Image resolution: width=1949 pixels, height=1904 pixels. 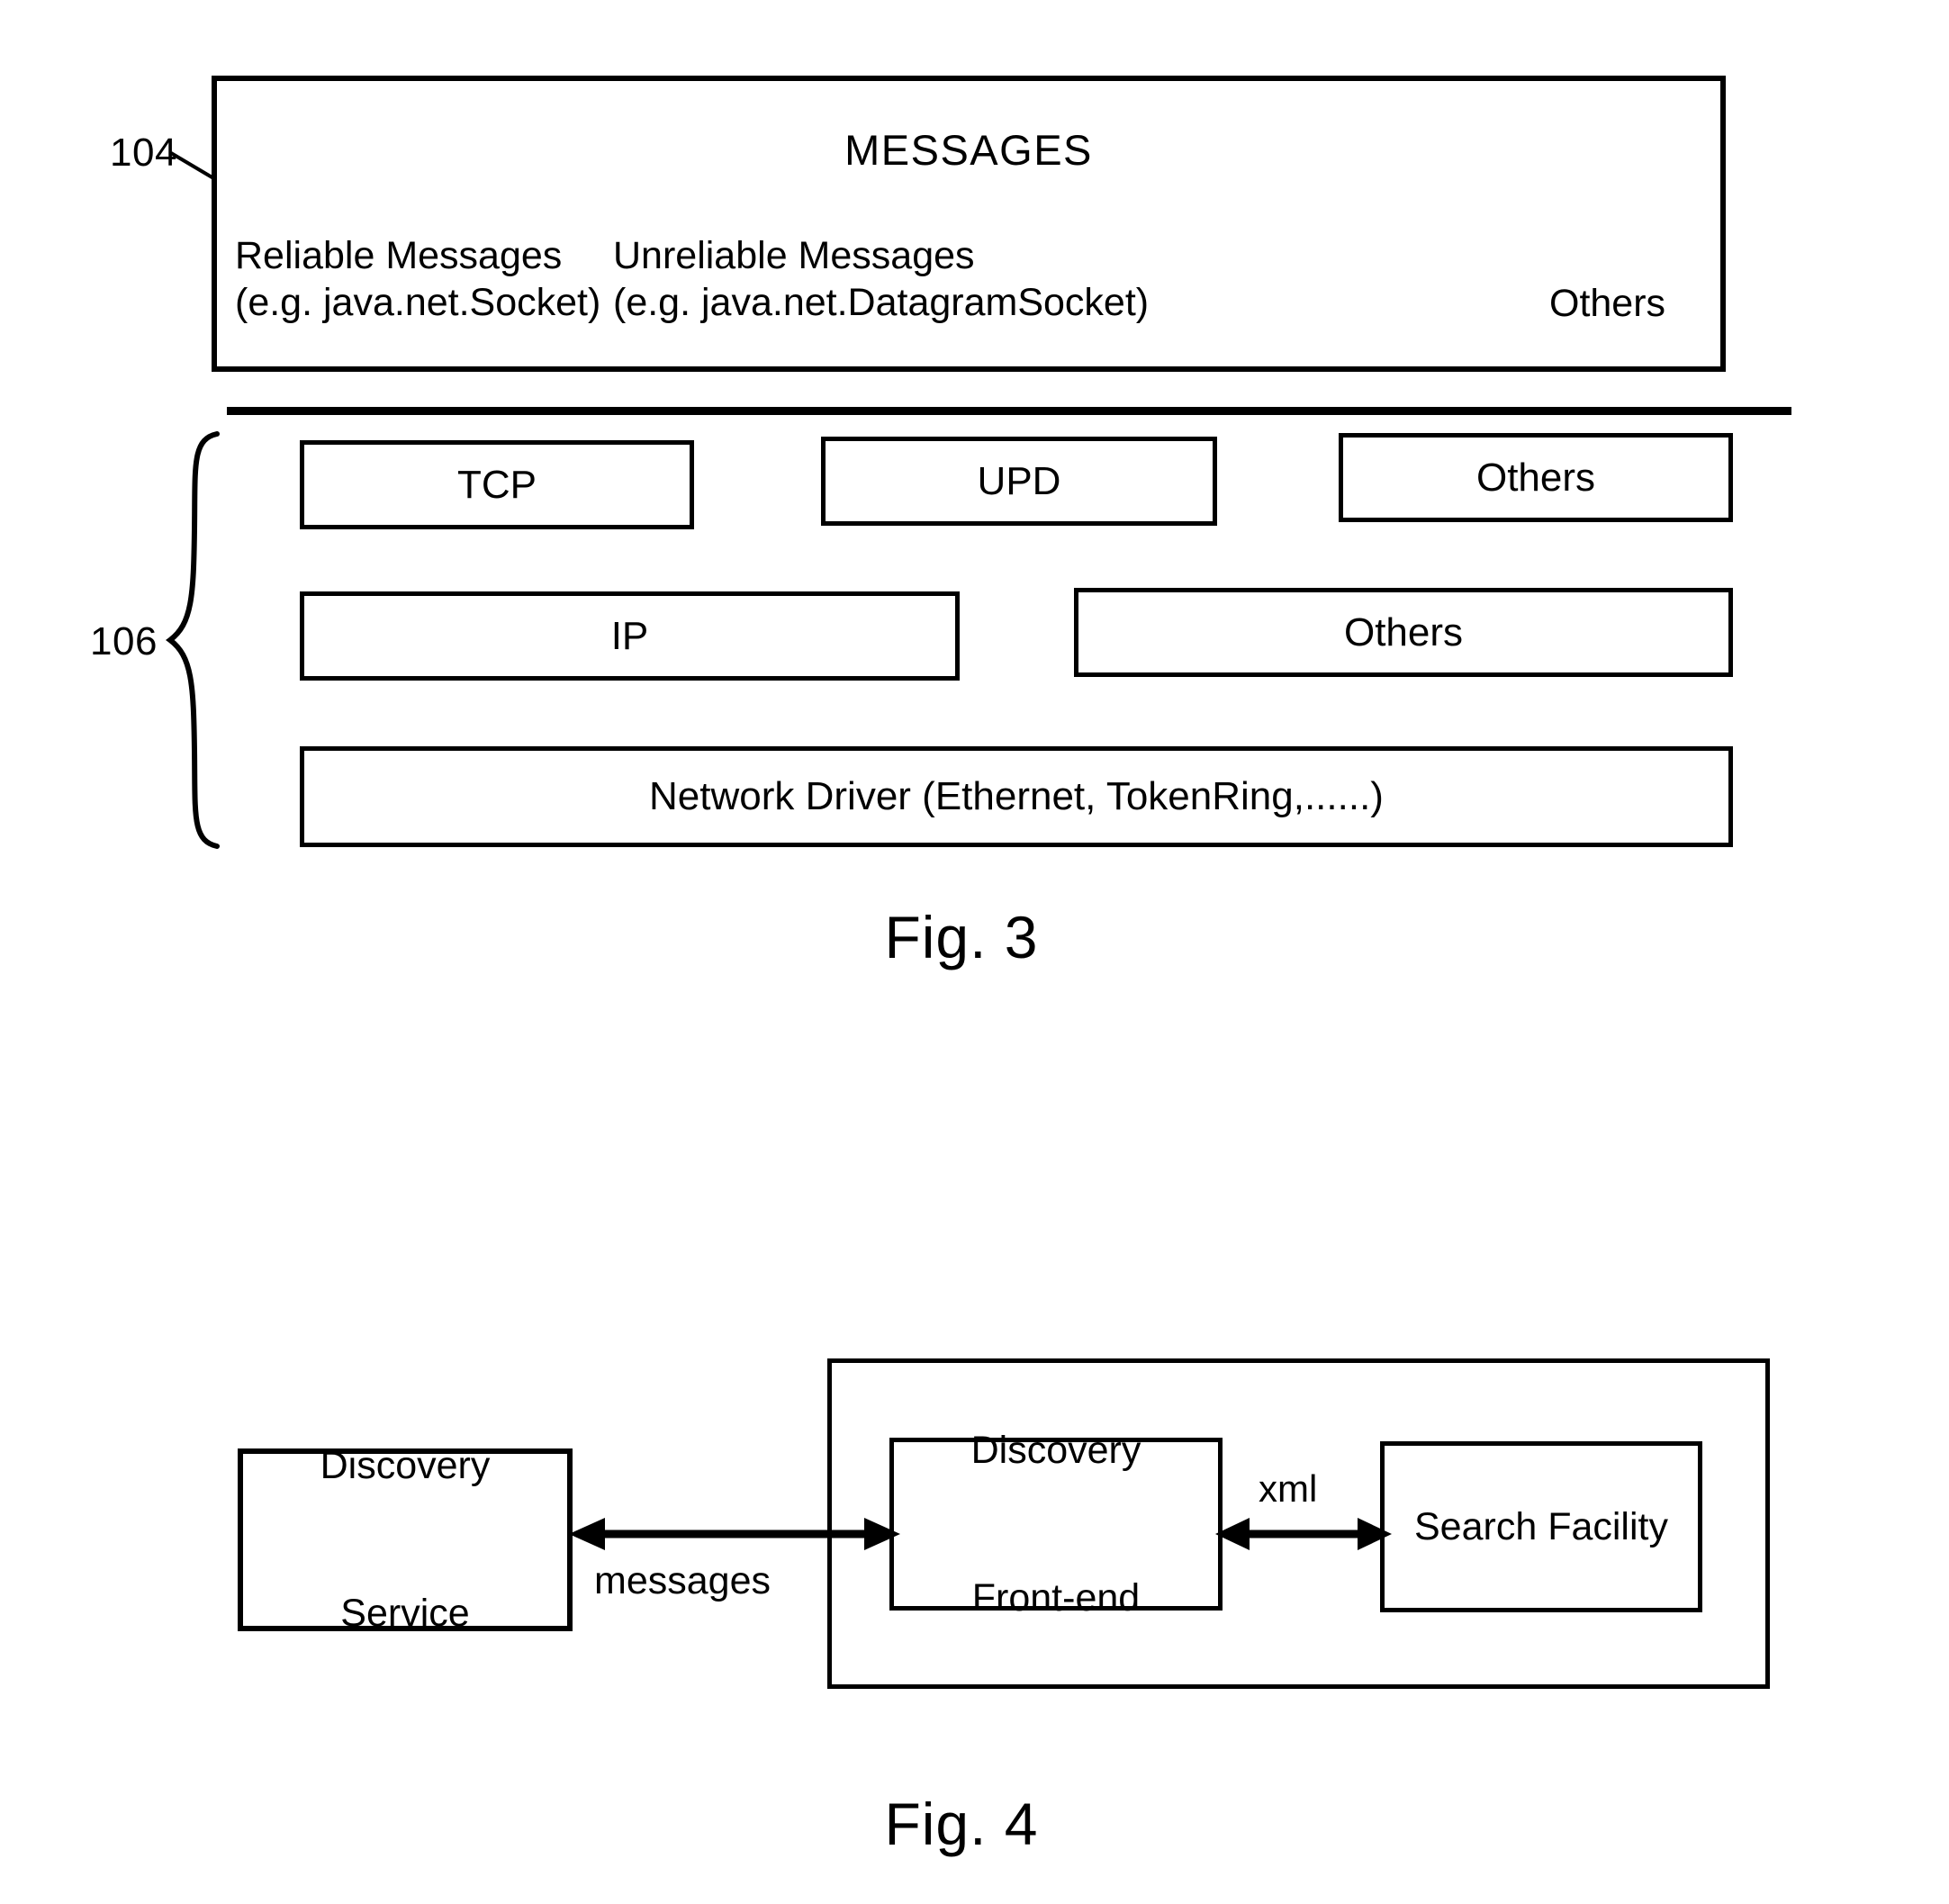 I want to click on messages-arrow-label: messages, so click(x=682, y=1580).